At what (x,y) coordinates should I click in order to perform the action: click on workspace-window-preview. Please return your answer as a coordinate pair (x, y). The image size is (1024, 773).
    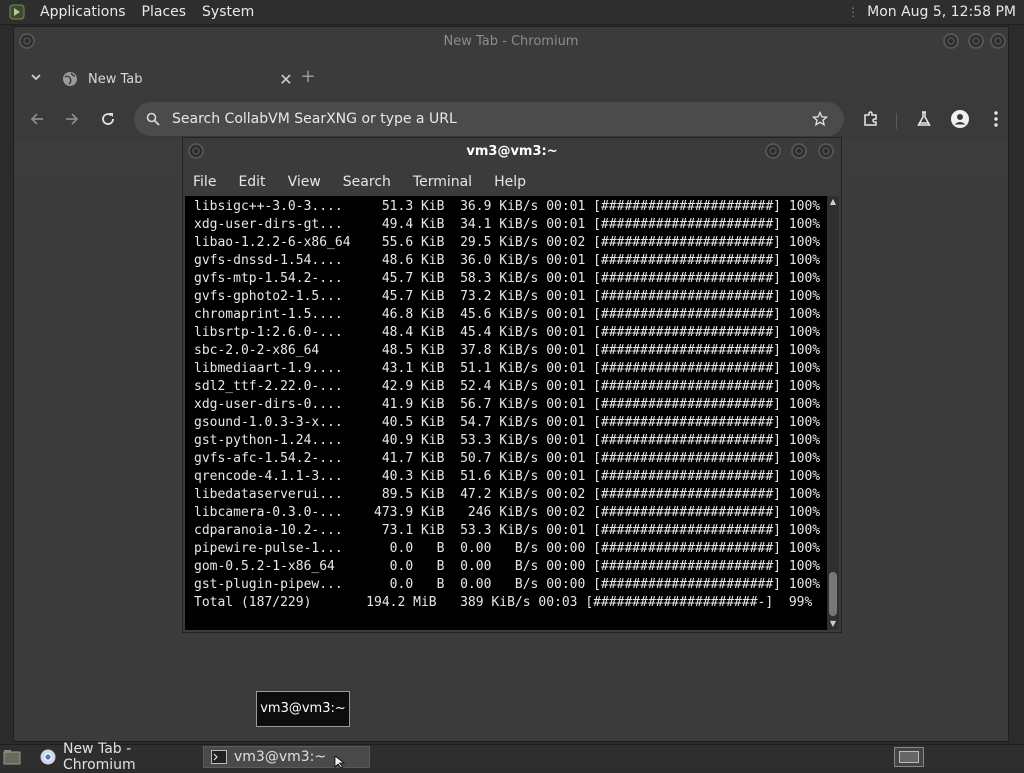
    Looking at the image, I should click on (909, 757).